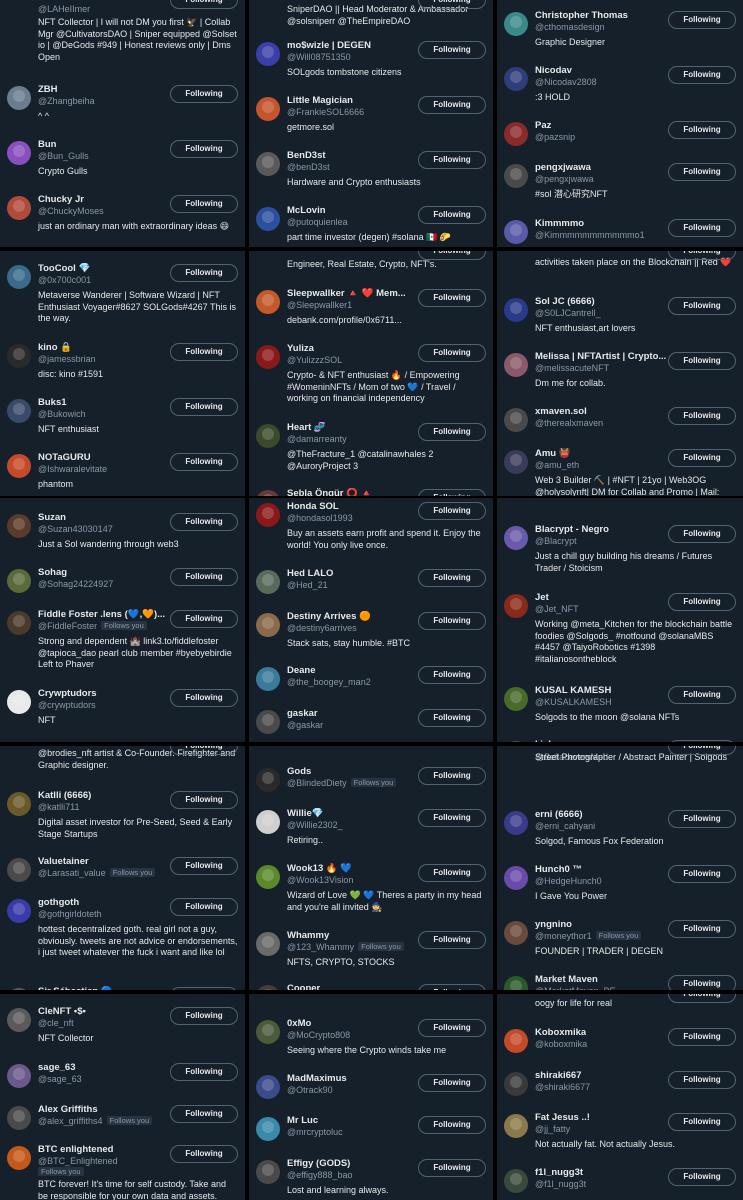 The image size is (743, 1200). I want to click on user-handle: @BTC_Enlightened, so click(78, 1161).